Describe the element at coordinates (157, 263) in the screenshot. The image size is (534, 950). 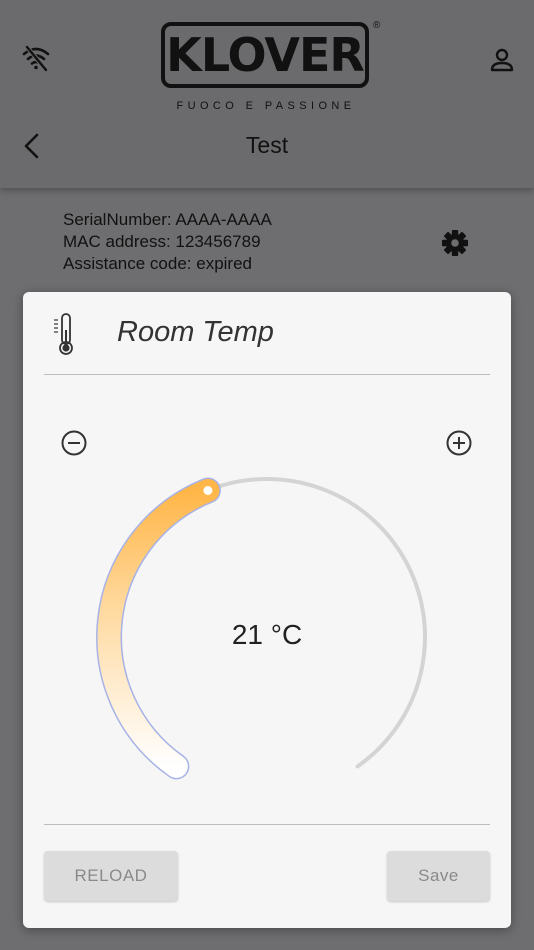
I see `assistance-code: Assistance code: expired` at that location.